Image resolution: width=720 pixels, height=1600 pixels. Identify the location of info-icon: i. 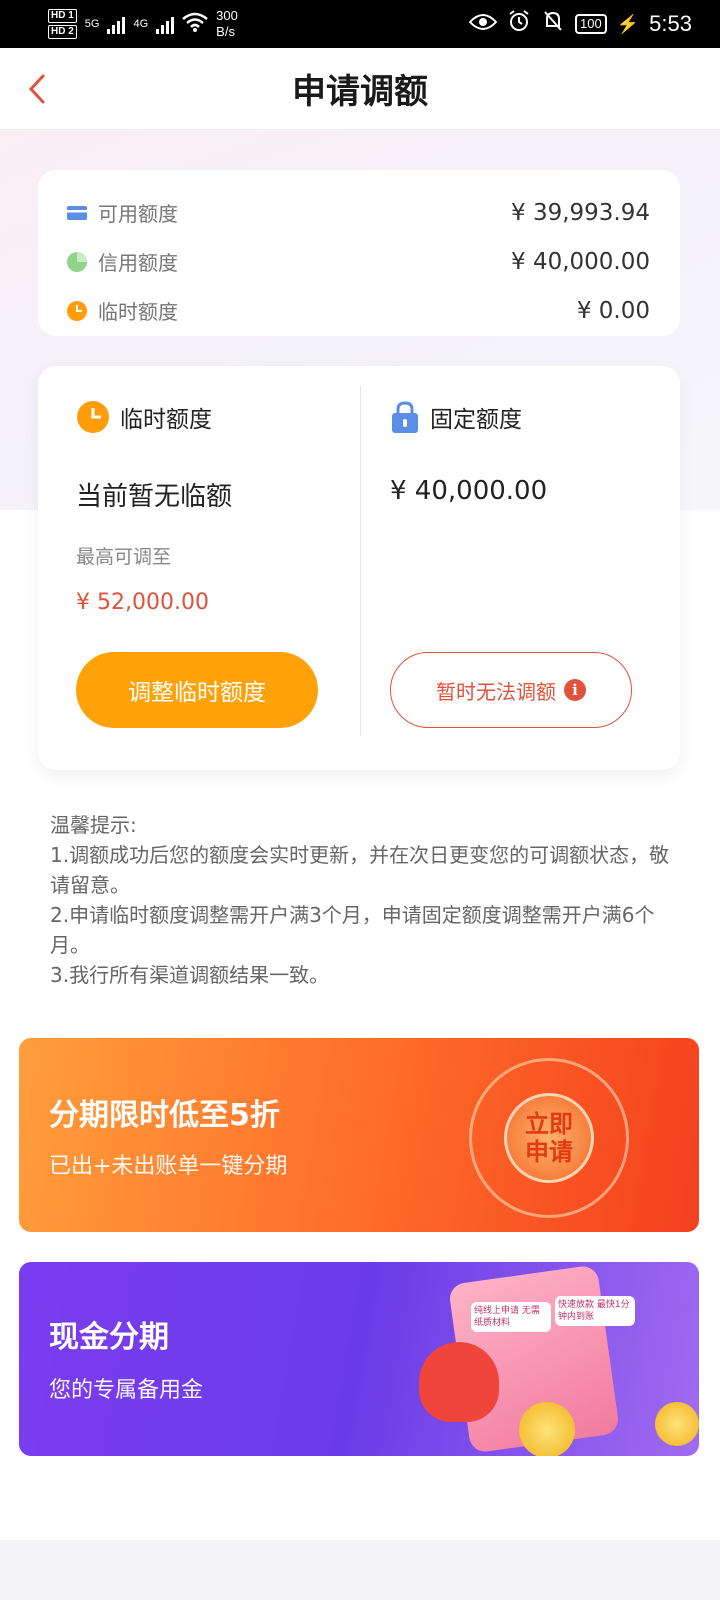
(575, 690).